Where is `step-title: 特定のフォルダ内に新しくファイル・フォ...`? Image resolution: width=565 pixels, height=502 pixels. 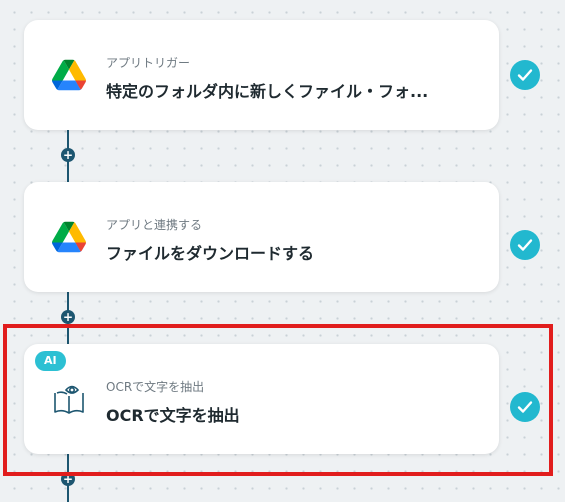 step-title: 特定のフォルダ内に新しくファイル・フォ... is located at coordinates (267, 91).